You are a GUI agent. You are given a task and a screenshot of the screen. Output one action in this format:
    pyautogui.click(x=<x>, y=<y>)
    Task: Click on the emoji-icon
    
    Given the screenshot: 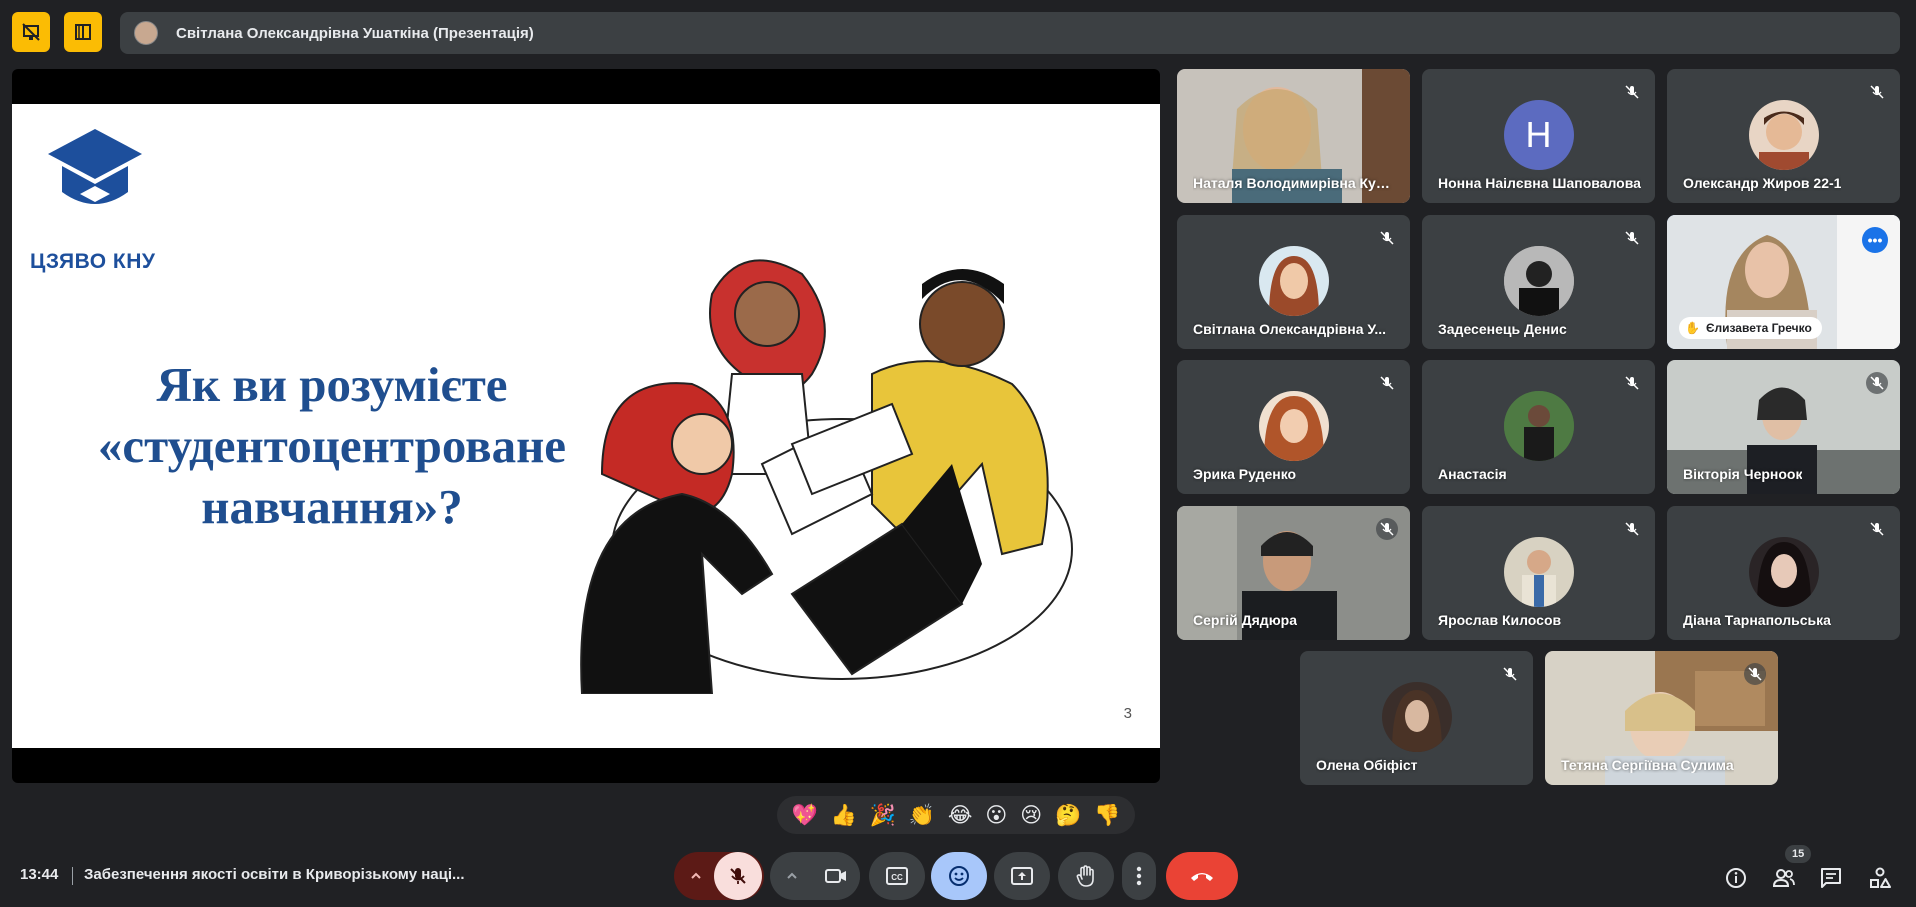 What is the action you would take?
    pyautogui.click(x=959, y=876)
    